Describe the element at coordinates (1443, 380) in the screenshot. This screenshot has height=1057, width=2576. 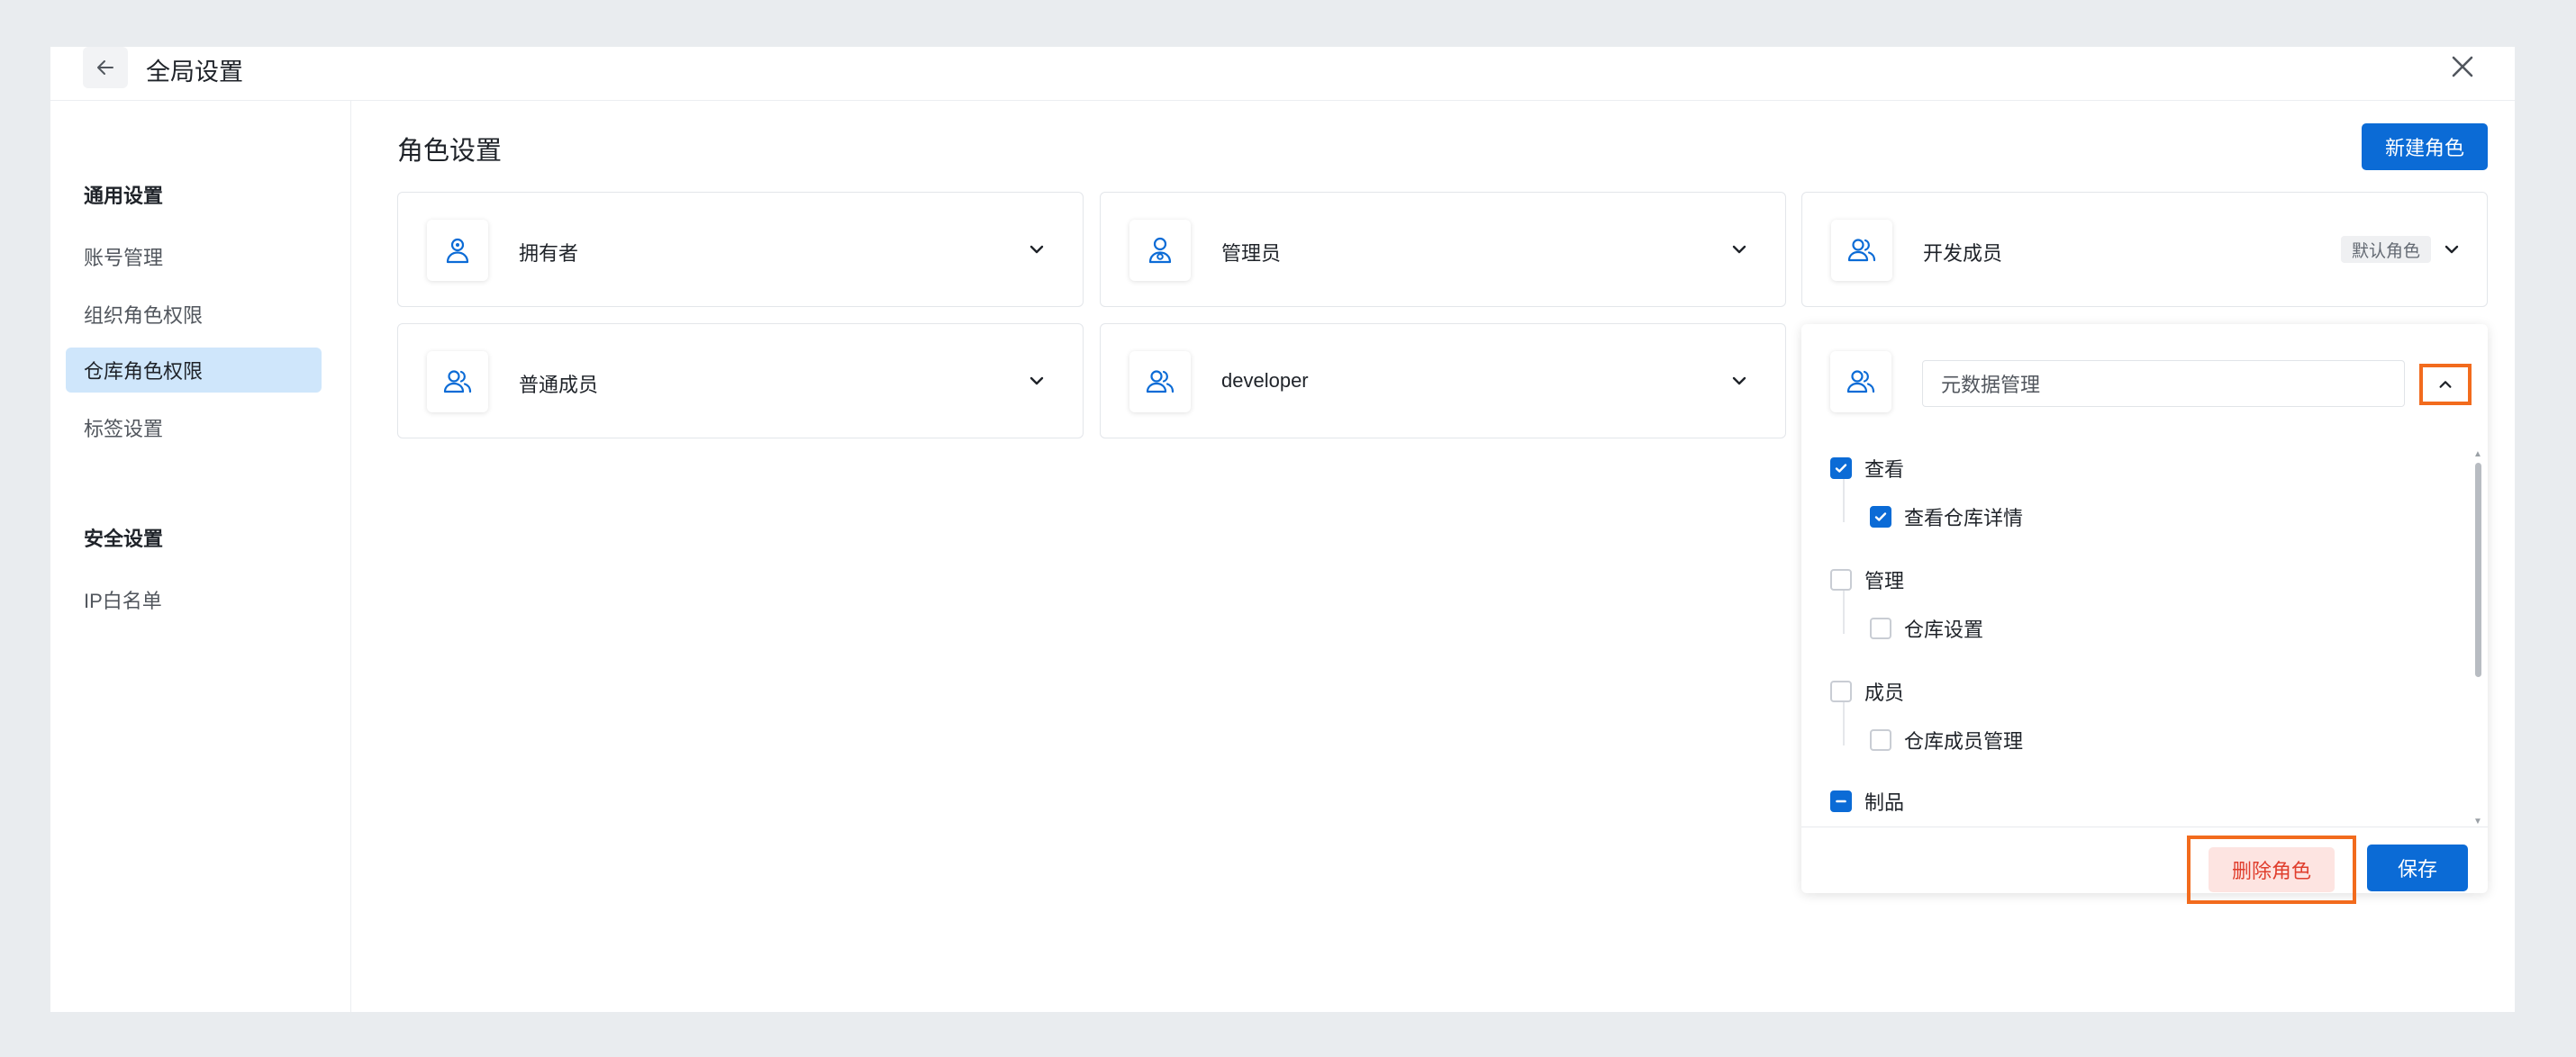
I see `role-card-developer: developer` at that location.